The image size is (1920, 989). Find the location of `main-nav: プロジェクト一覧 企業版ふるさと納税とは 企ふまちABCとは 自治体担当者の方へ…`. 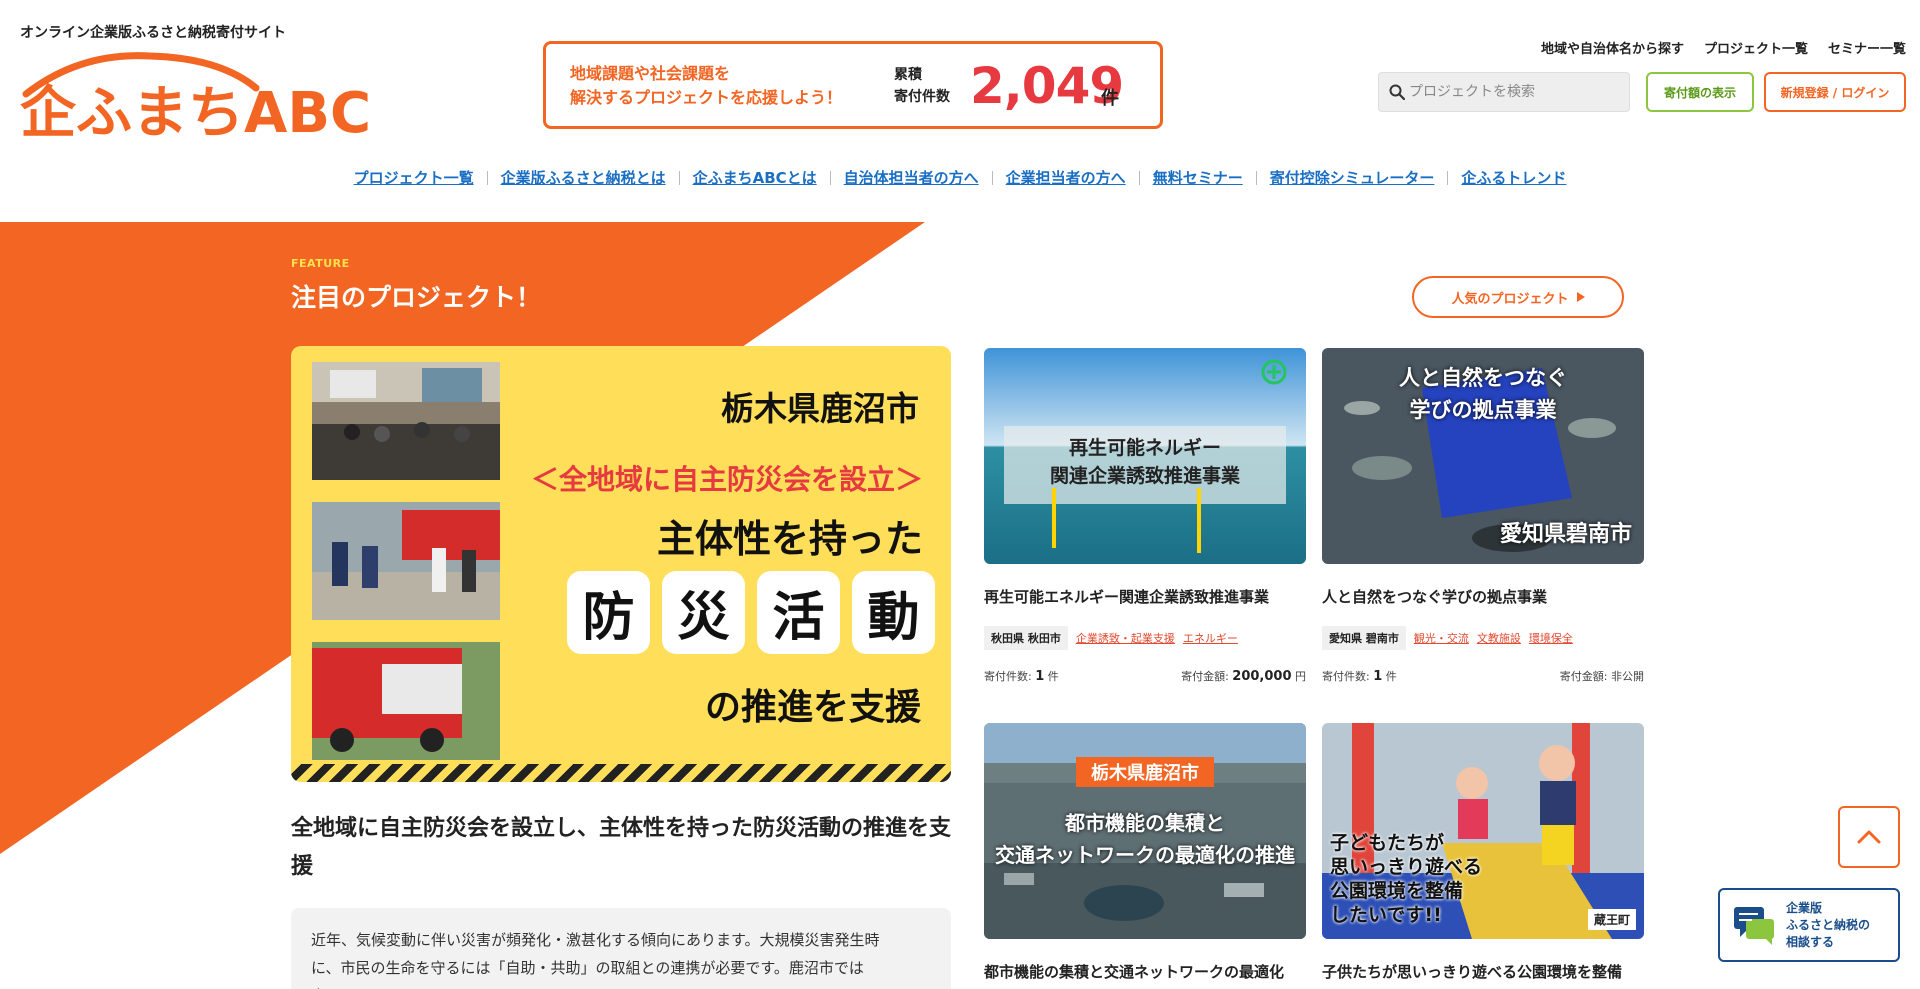

main-nav: プロジェクト一覧 企業版ふるさと納税とは 企ふまちABCとは 自治体担当者の方へ… is located at coordinates (960, 177).